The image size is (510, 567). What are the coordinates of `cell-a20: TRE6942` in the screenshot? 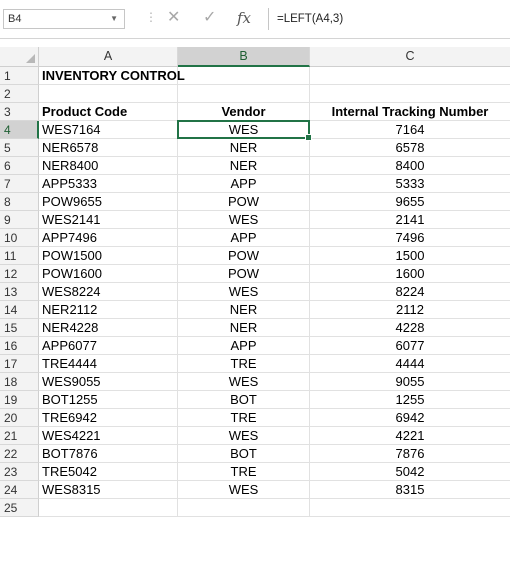 It's located at (108, 418).